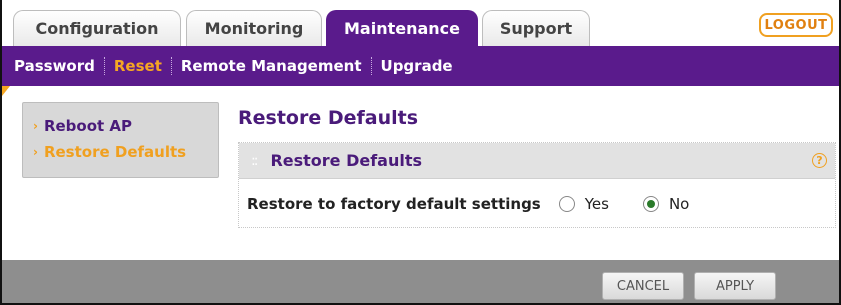 Image resolution: width=841 pixels, height=305 pixels. What do you see at coordinates (537, 161) in the screenshot?
I see `panel-header: :: Restore Defaults ?` at bounding box center [537, 161].